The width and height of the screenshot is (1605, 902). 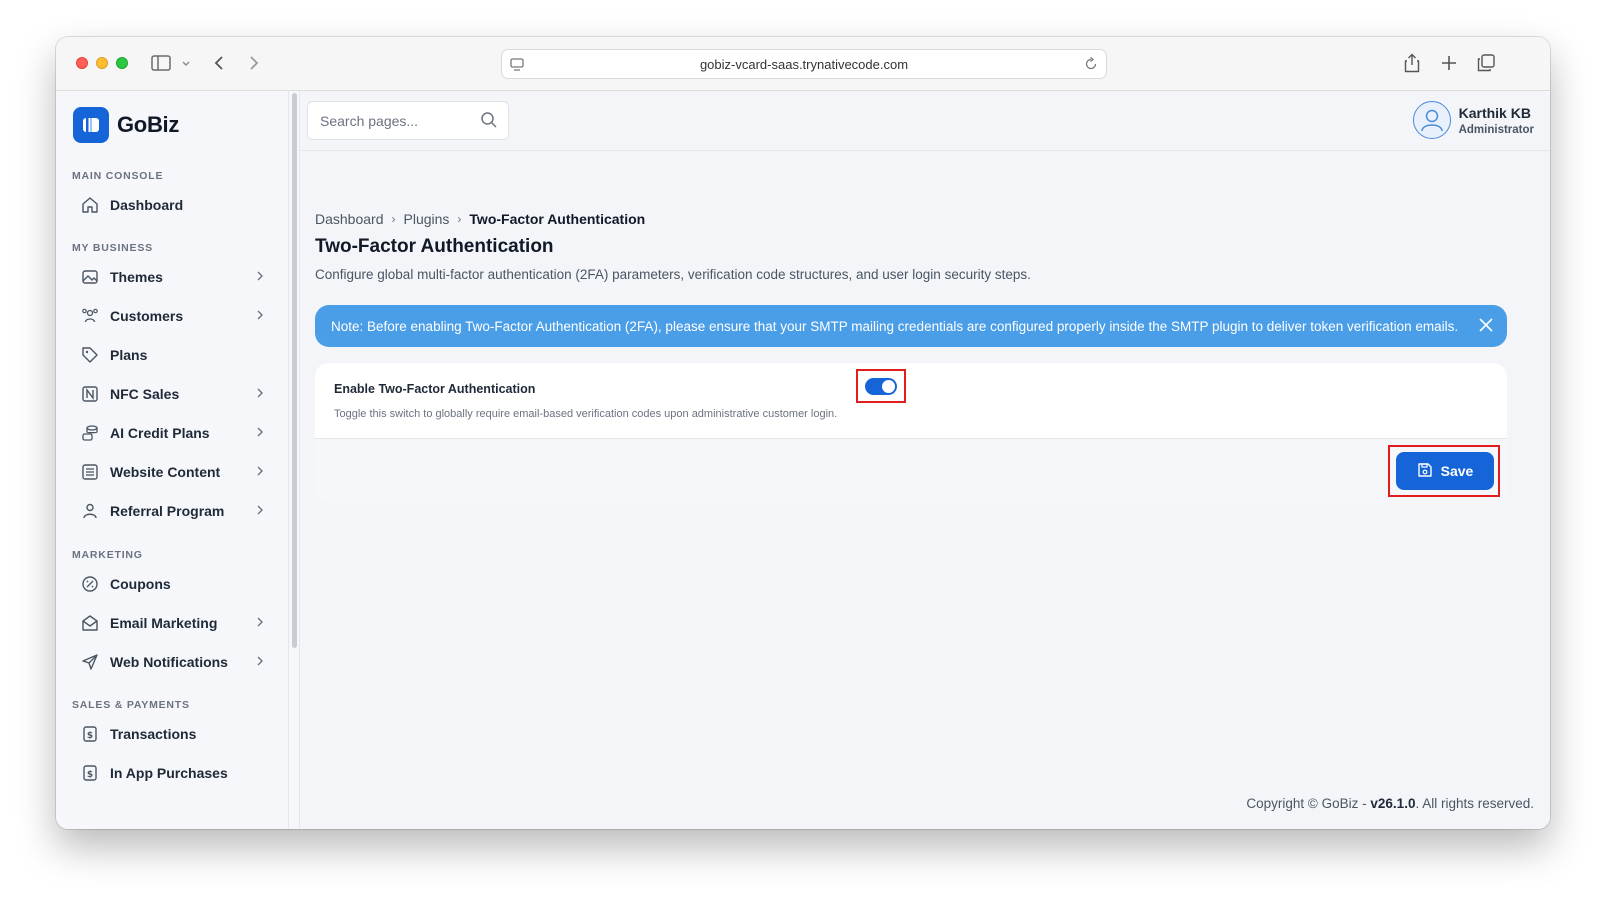 I want to click on mail-icon, so click(x=90, y=623).